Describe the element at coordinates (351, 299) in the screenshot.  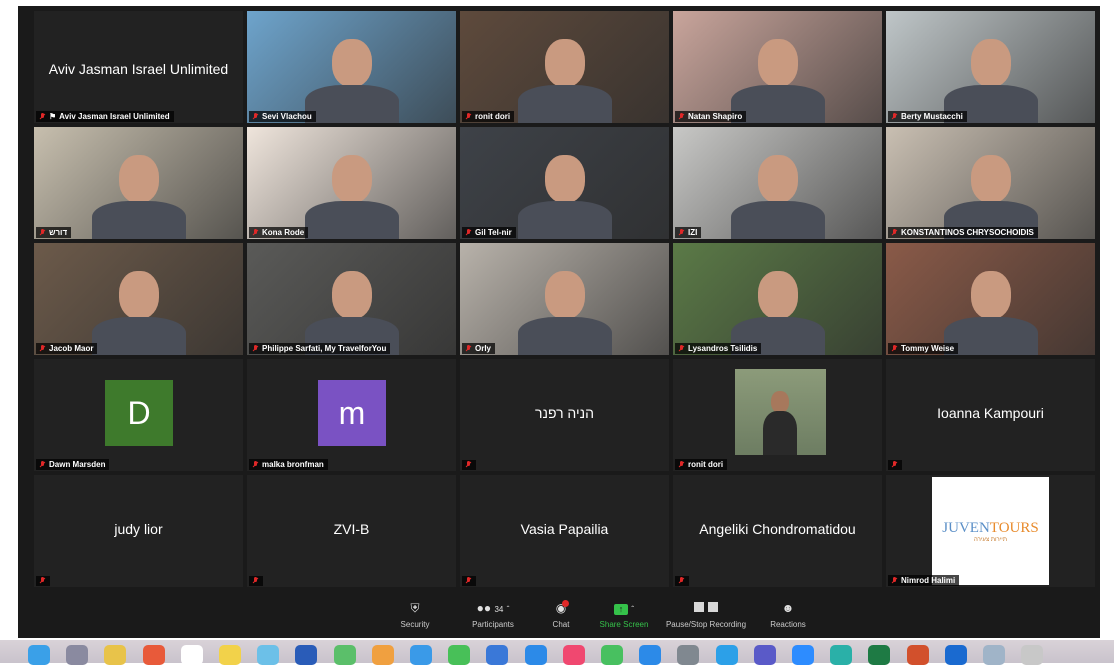
I see `participant-tile: Philippe Sarfati, My TravelforYou` at that location.